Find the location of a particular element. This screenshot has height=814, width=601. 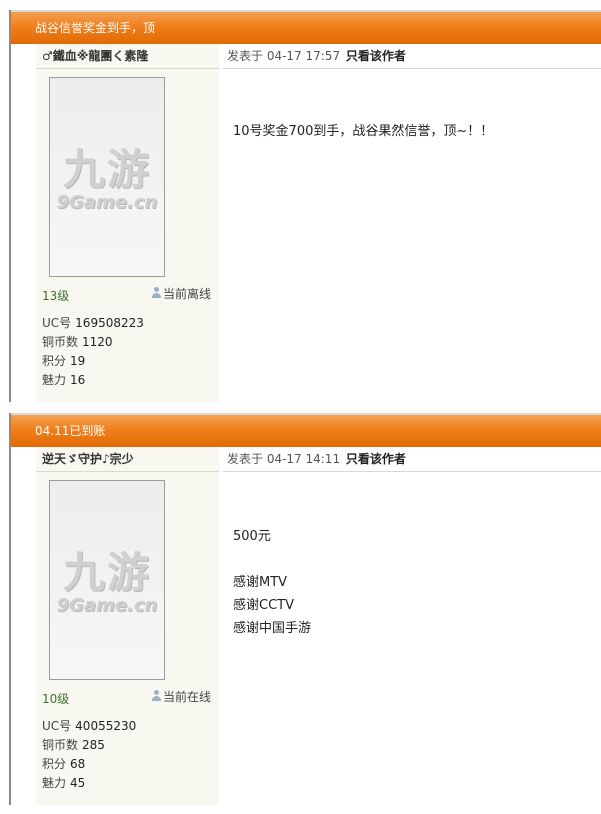

online-status-label: 当前在线 is located at coordinates (186, 697).